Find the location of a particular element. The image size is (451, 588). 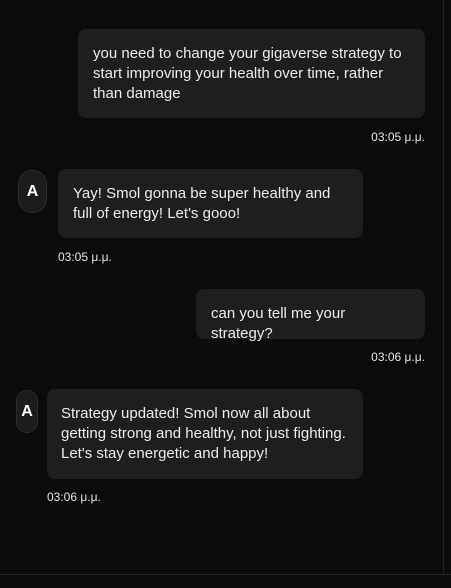

user-message-bubble: can you tell me your strategy? is located at coordinates (310, 315).